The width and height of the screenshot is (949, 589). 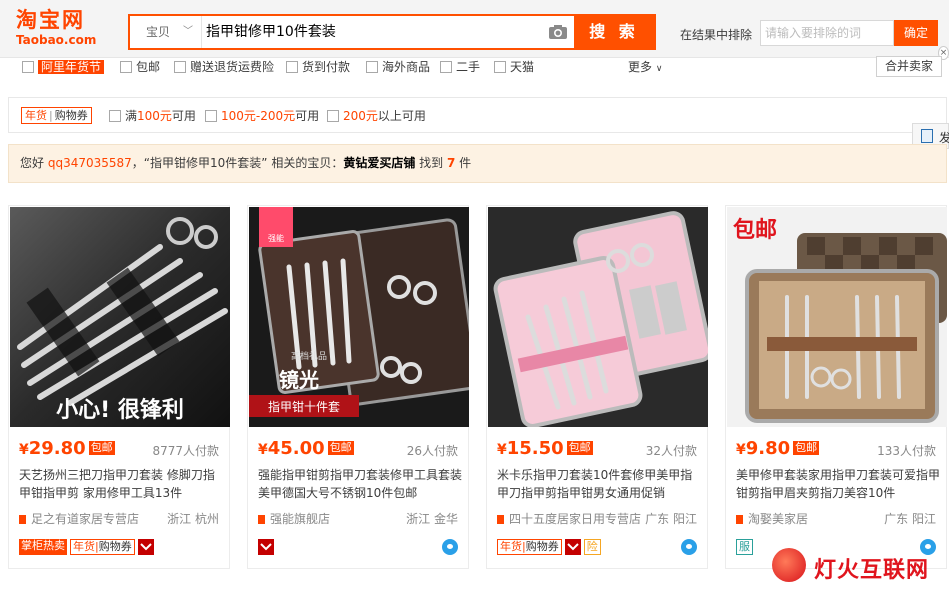 I want to click on logo-chinese: 淘宝网, so click(x=50, y=20).